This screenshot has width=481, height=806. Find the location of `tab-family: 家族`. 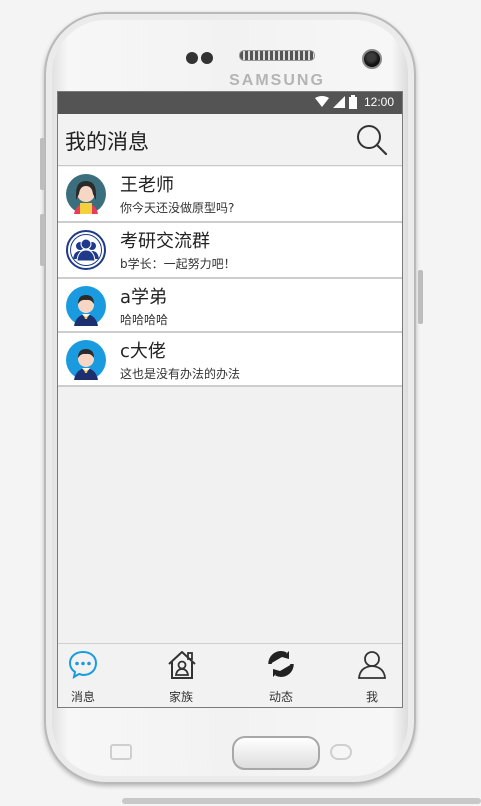

tab-family: 家族 is located at coordinates (181, 675).